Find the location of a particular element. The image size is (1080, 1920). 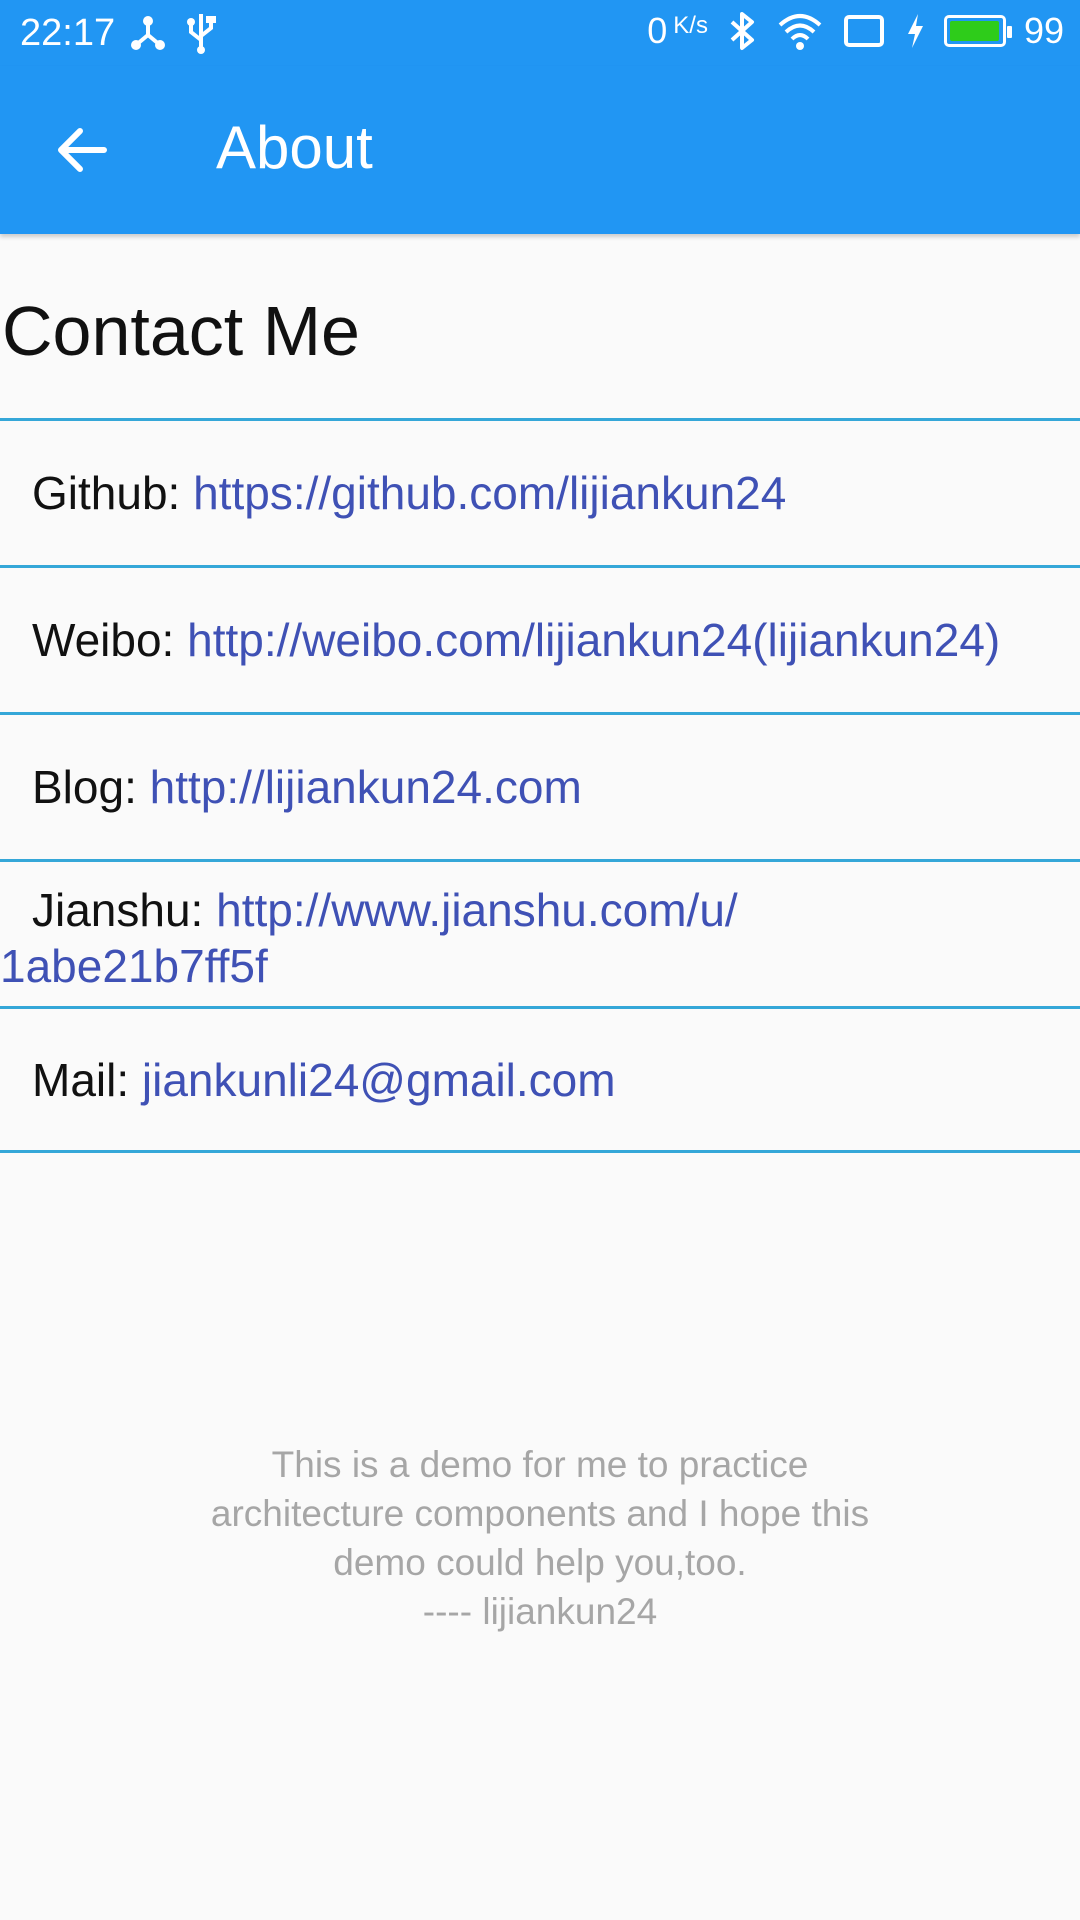

status-bar: 22:17 0 K/s 99 is located at coordinates (540, 33).